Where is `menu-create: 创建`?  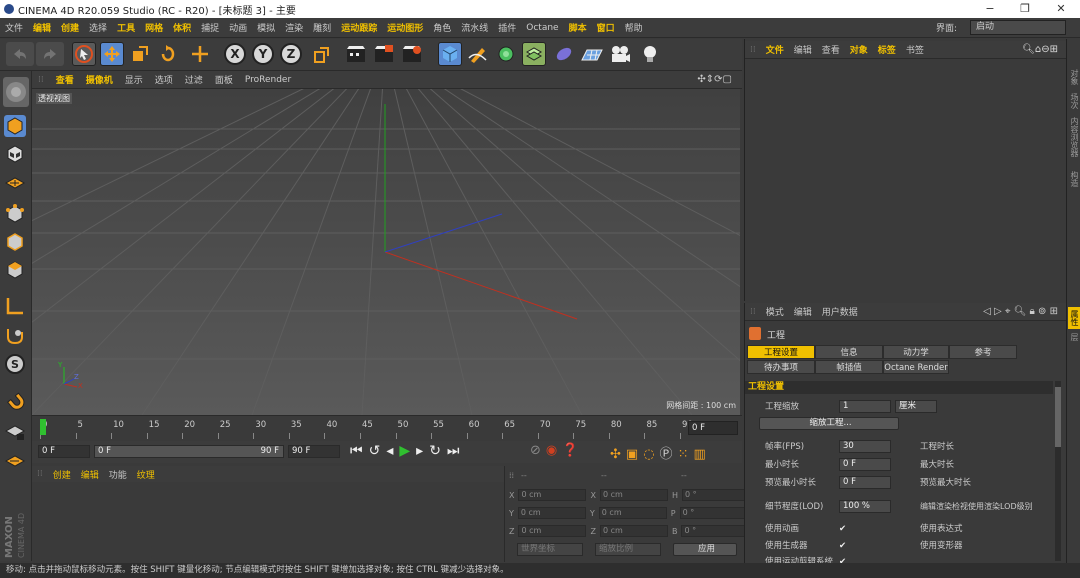 menu-create: 创建 is located at coordinates (70, 27).